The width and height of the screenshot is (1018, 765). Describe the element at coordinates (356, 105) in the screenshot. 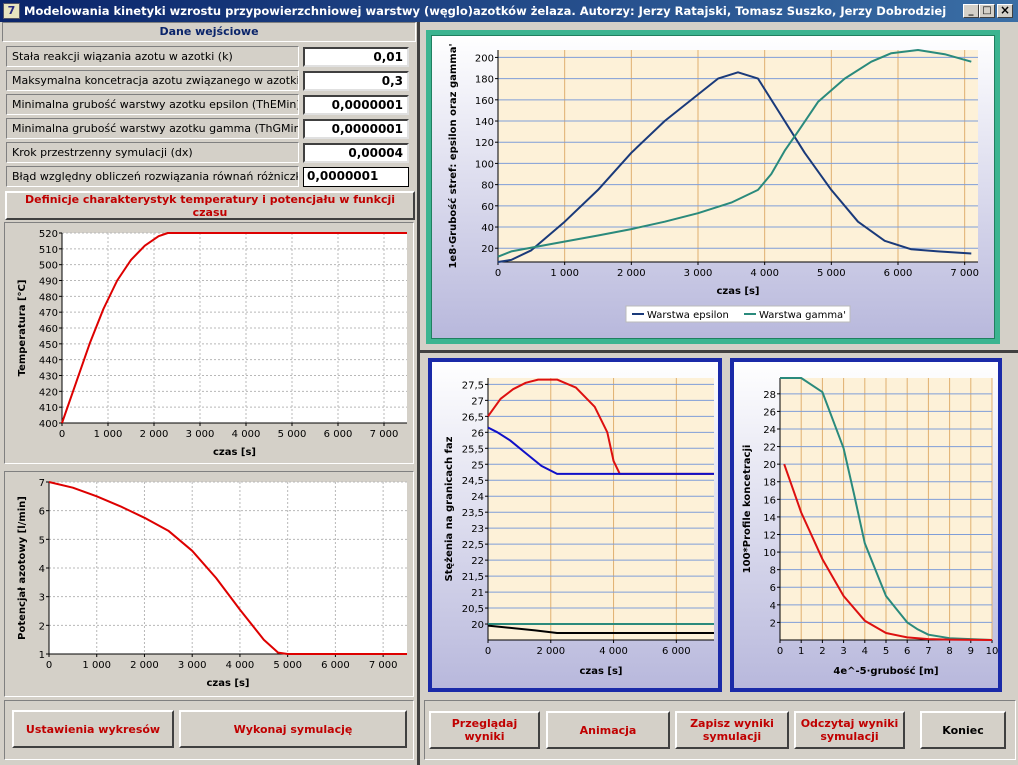

I see `param-input-themin: 0,0000001` at that location.